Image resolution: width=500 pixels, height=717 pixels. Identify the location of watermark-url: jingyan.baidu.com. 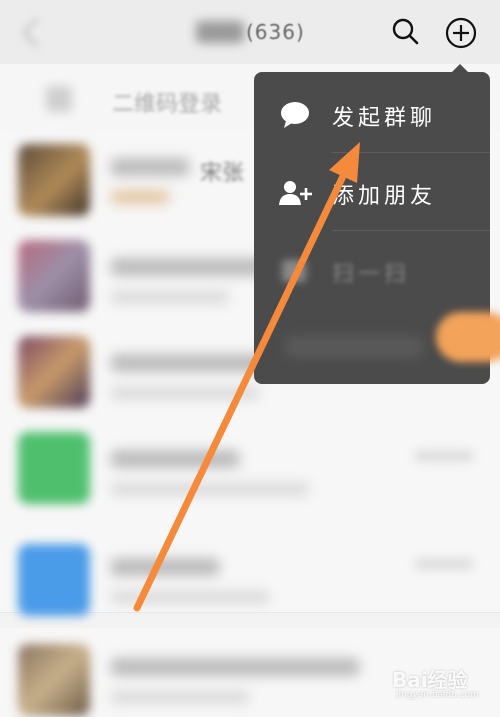
(438, 695).